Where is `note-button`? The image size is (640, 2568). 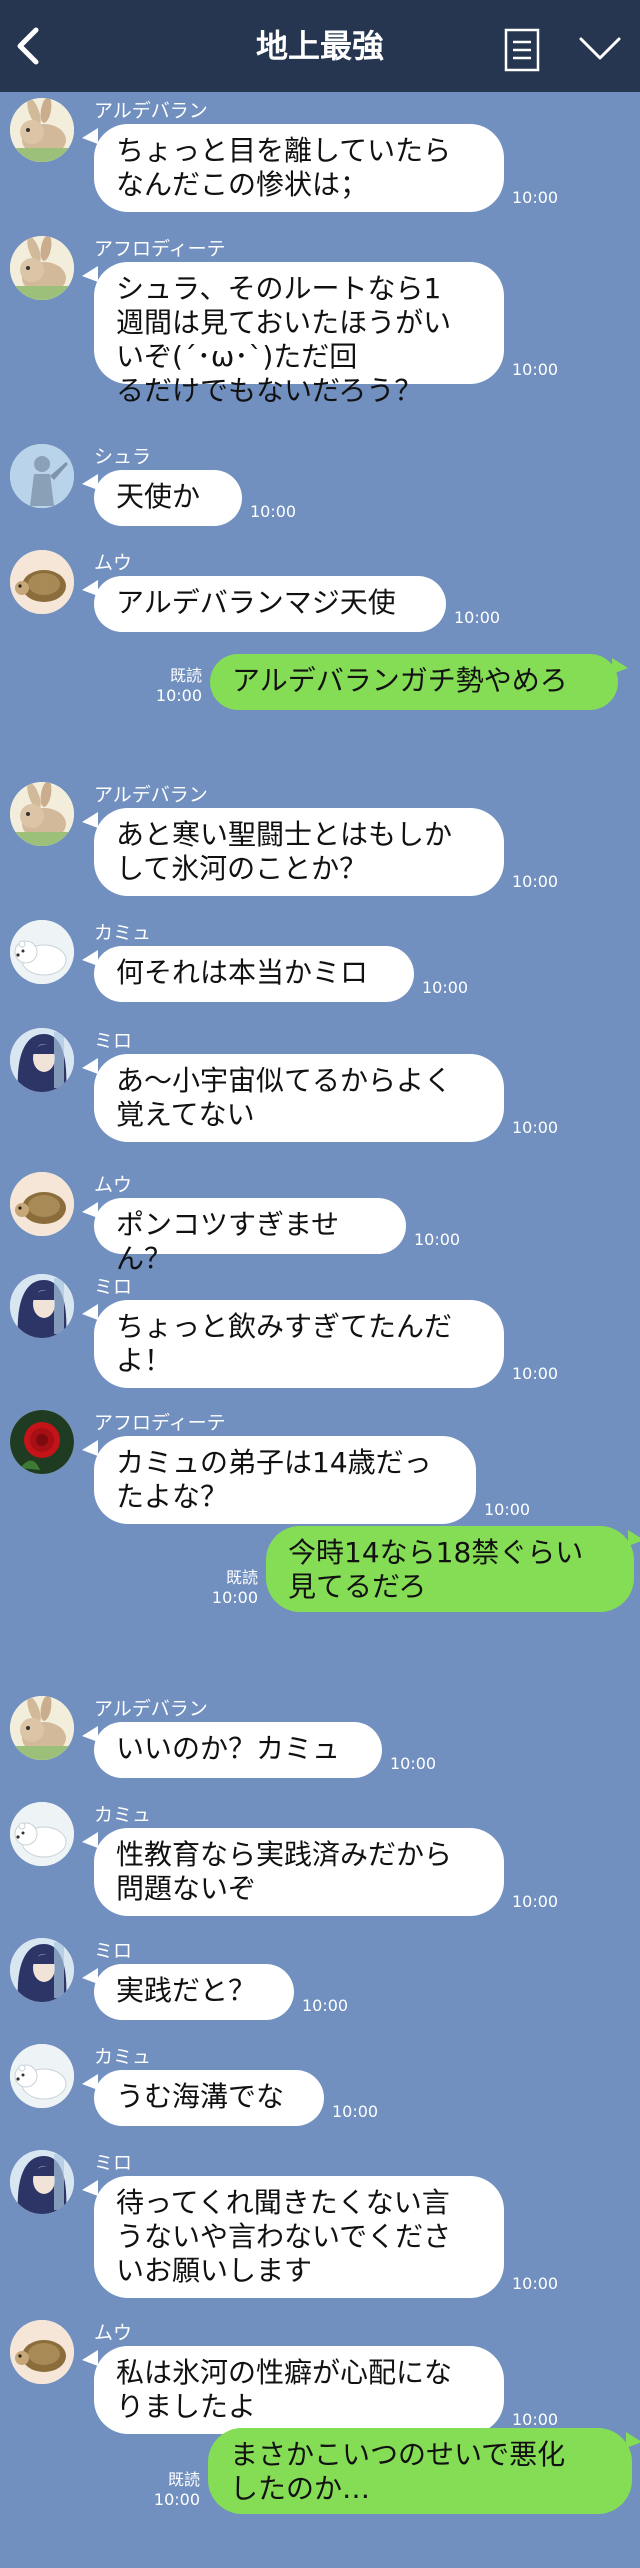 note-button is located at coordinates (522, 50).